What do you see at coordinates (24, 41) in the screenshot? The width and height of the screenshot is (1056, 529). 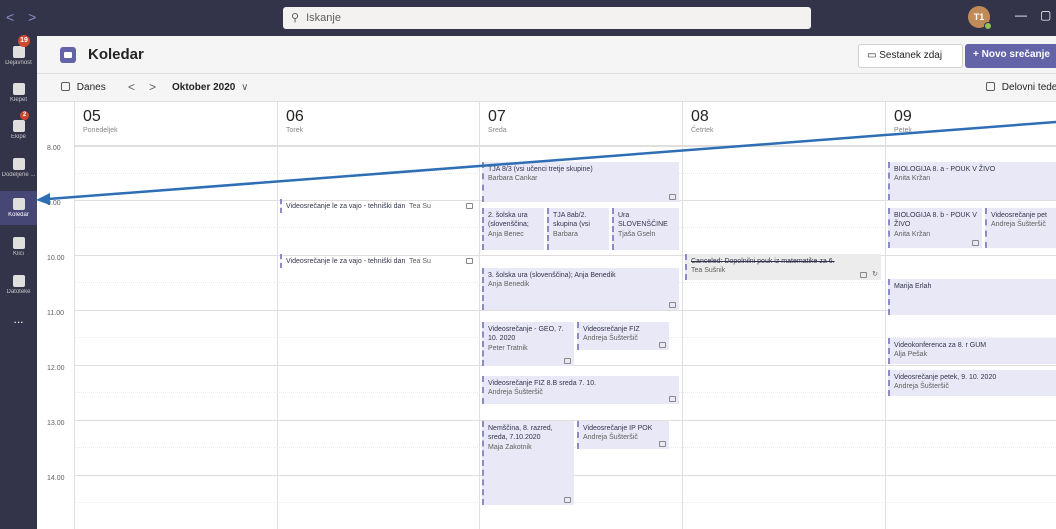 I see `activity-badge: 19` at bounding box center [24, 41].